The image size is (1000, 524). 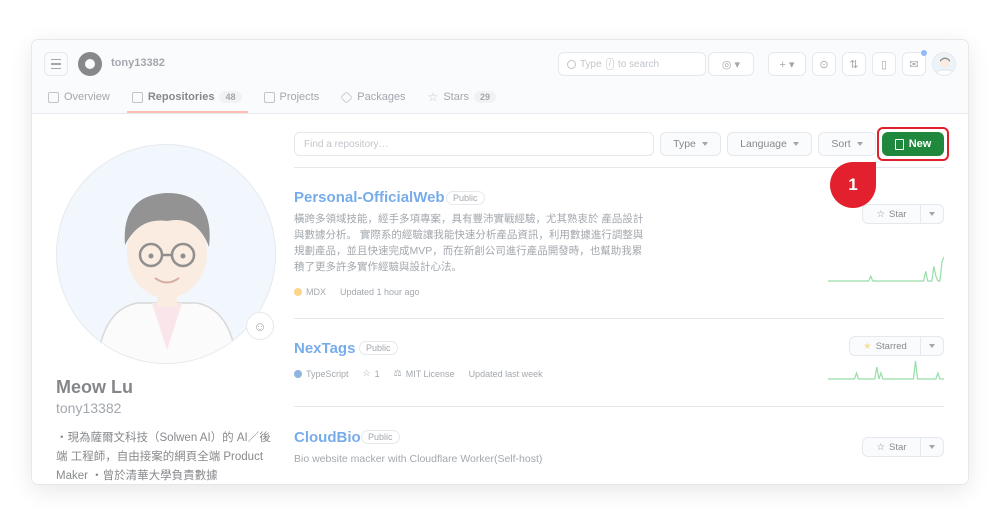 What do you see at coordinates (357, 292) in the screenshot?
I see `repo-meta: MDX Updated 1 hour ago` at bounding box center [357, 292].